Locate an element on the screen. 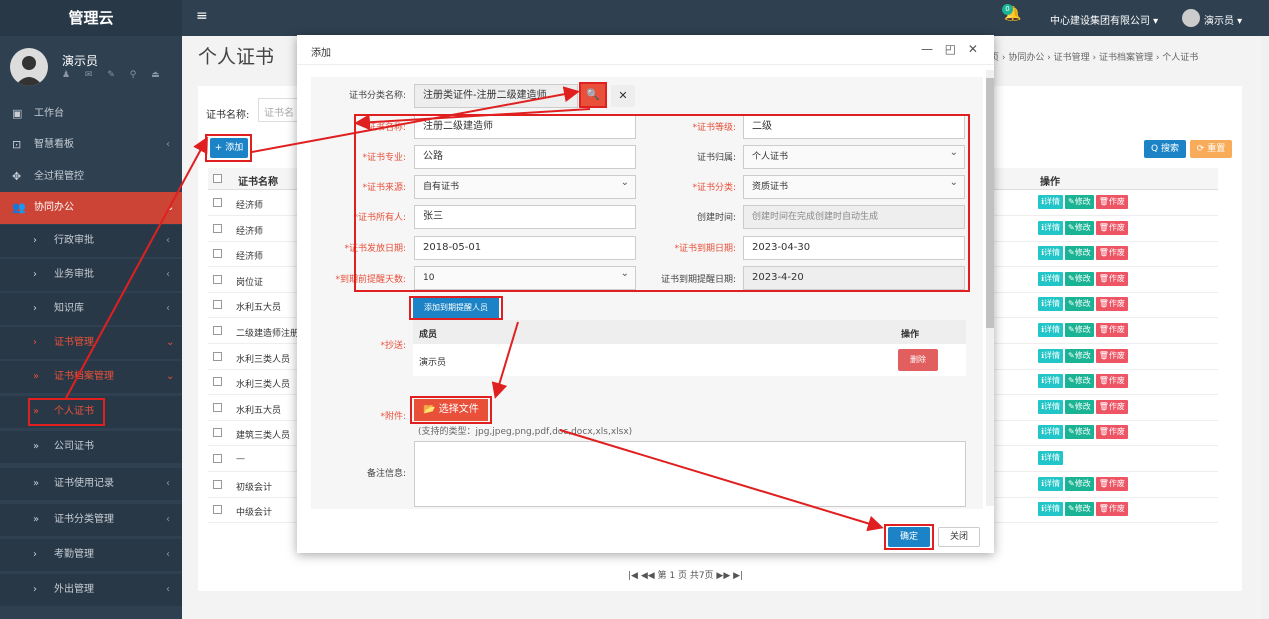 The image size is (1269, 619). sidebar-item-company-cert: » 公司证书 is located at coordinates (91, 447).